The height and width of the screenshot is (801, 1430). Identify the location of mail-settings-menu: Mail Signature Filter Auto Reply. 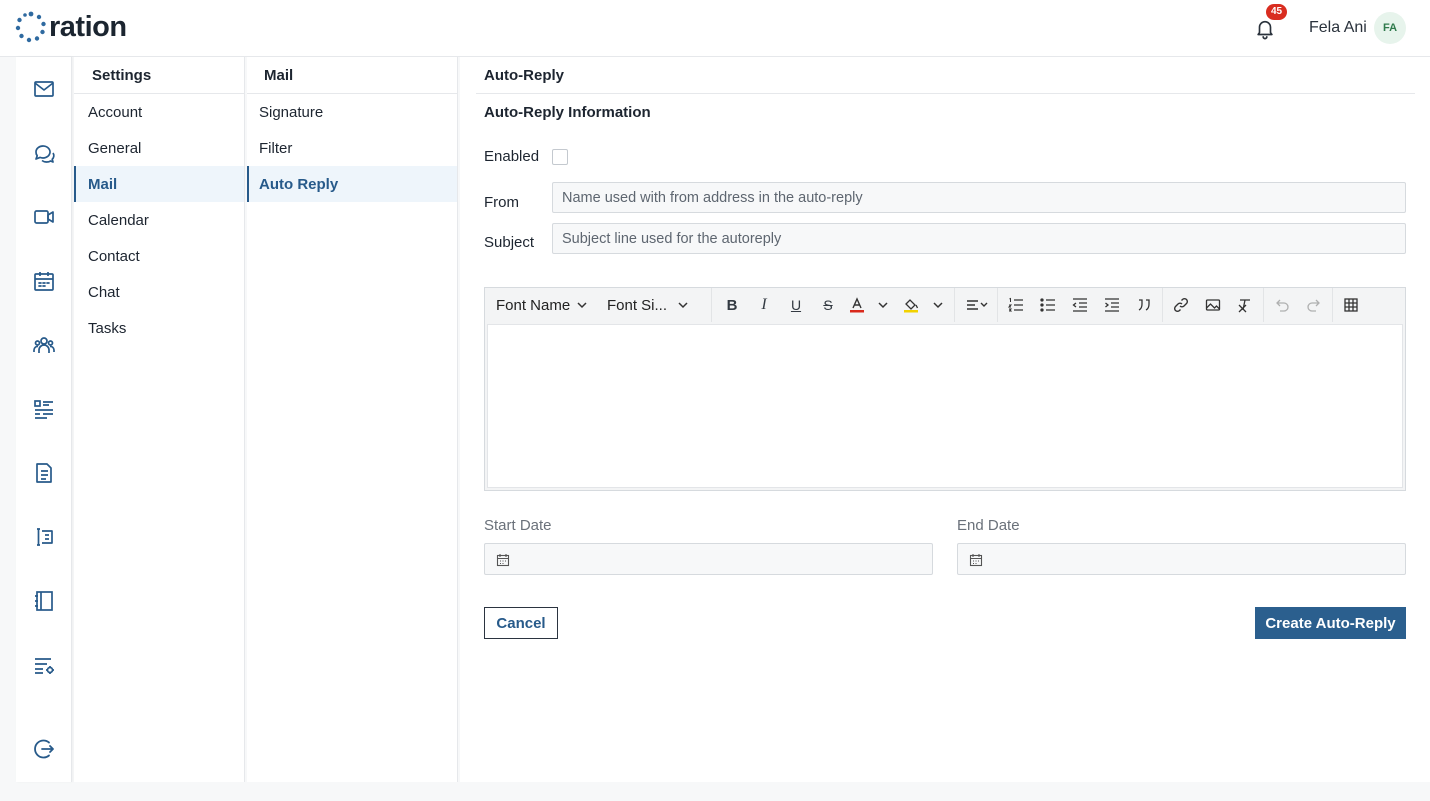
(352, 419).